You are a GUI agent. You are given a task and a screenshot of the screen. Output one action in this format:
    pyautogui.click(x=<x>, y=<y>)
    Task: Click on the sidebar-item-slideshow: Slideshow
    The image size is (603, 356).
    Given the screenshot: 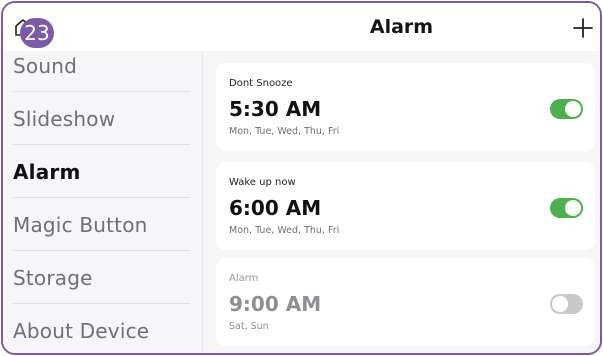 What is the action you would take?
    pyautogui.click(x=102, y=118)
    